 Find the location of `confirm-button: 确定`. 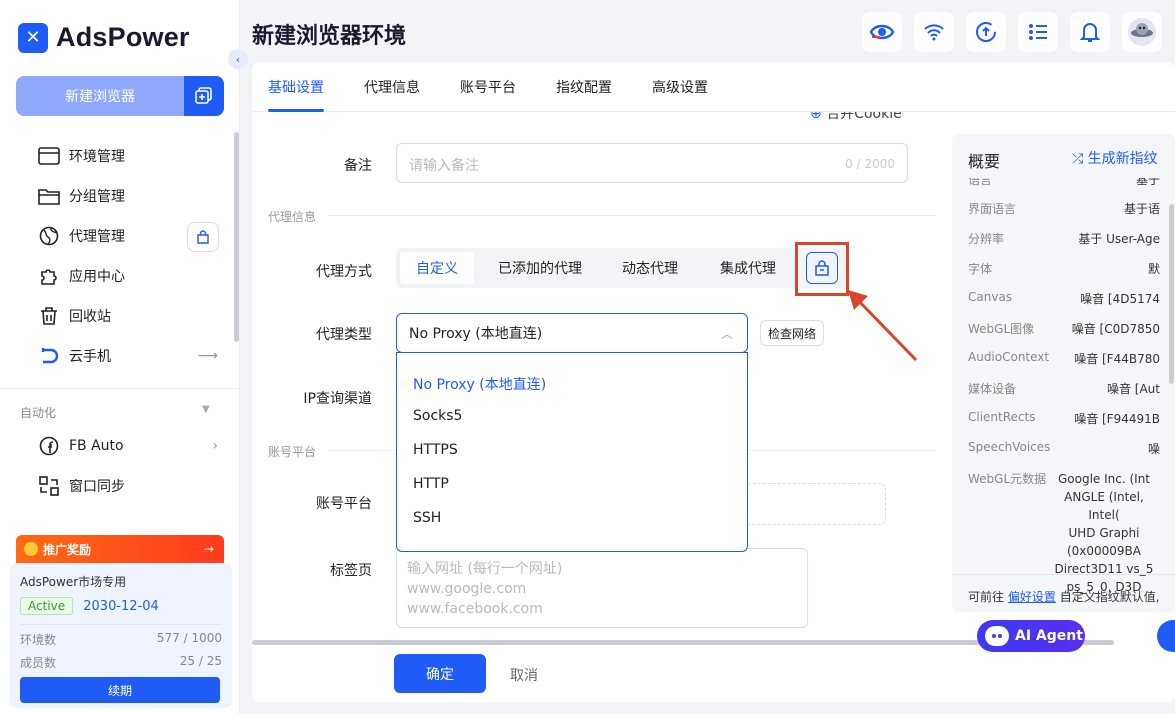

confirm-button: 确定 is located at coordinates (440, 673).